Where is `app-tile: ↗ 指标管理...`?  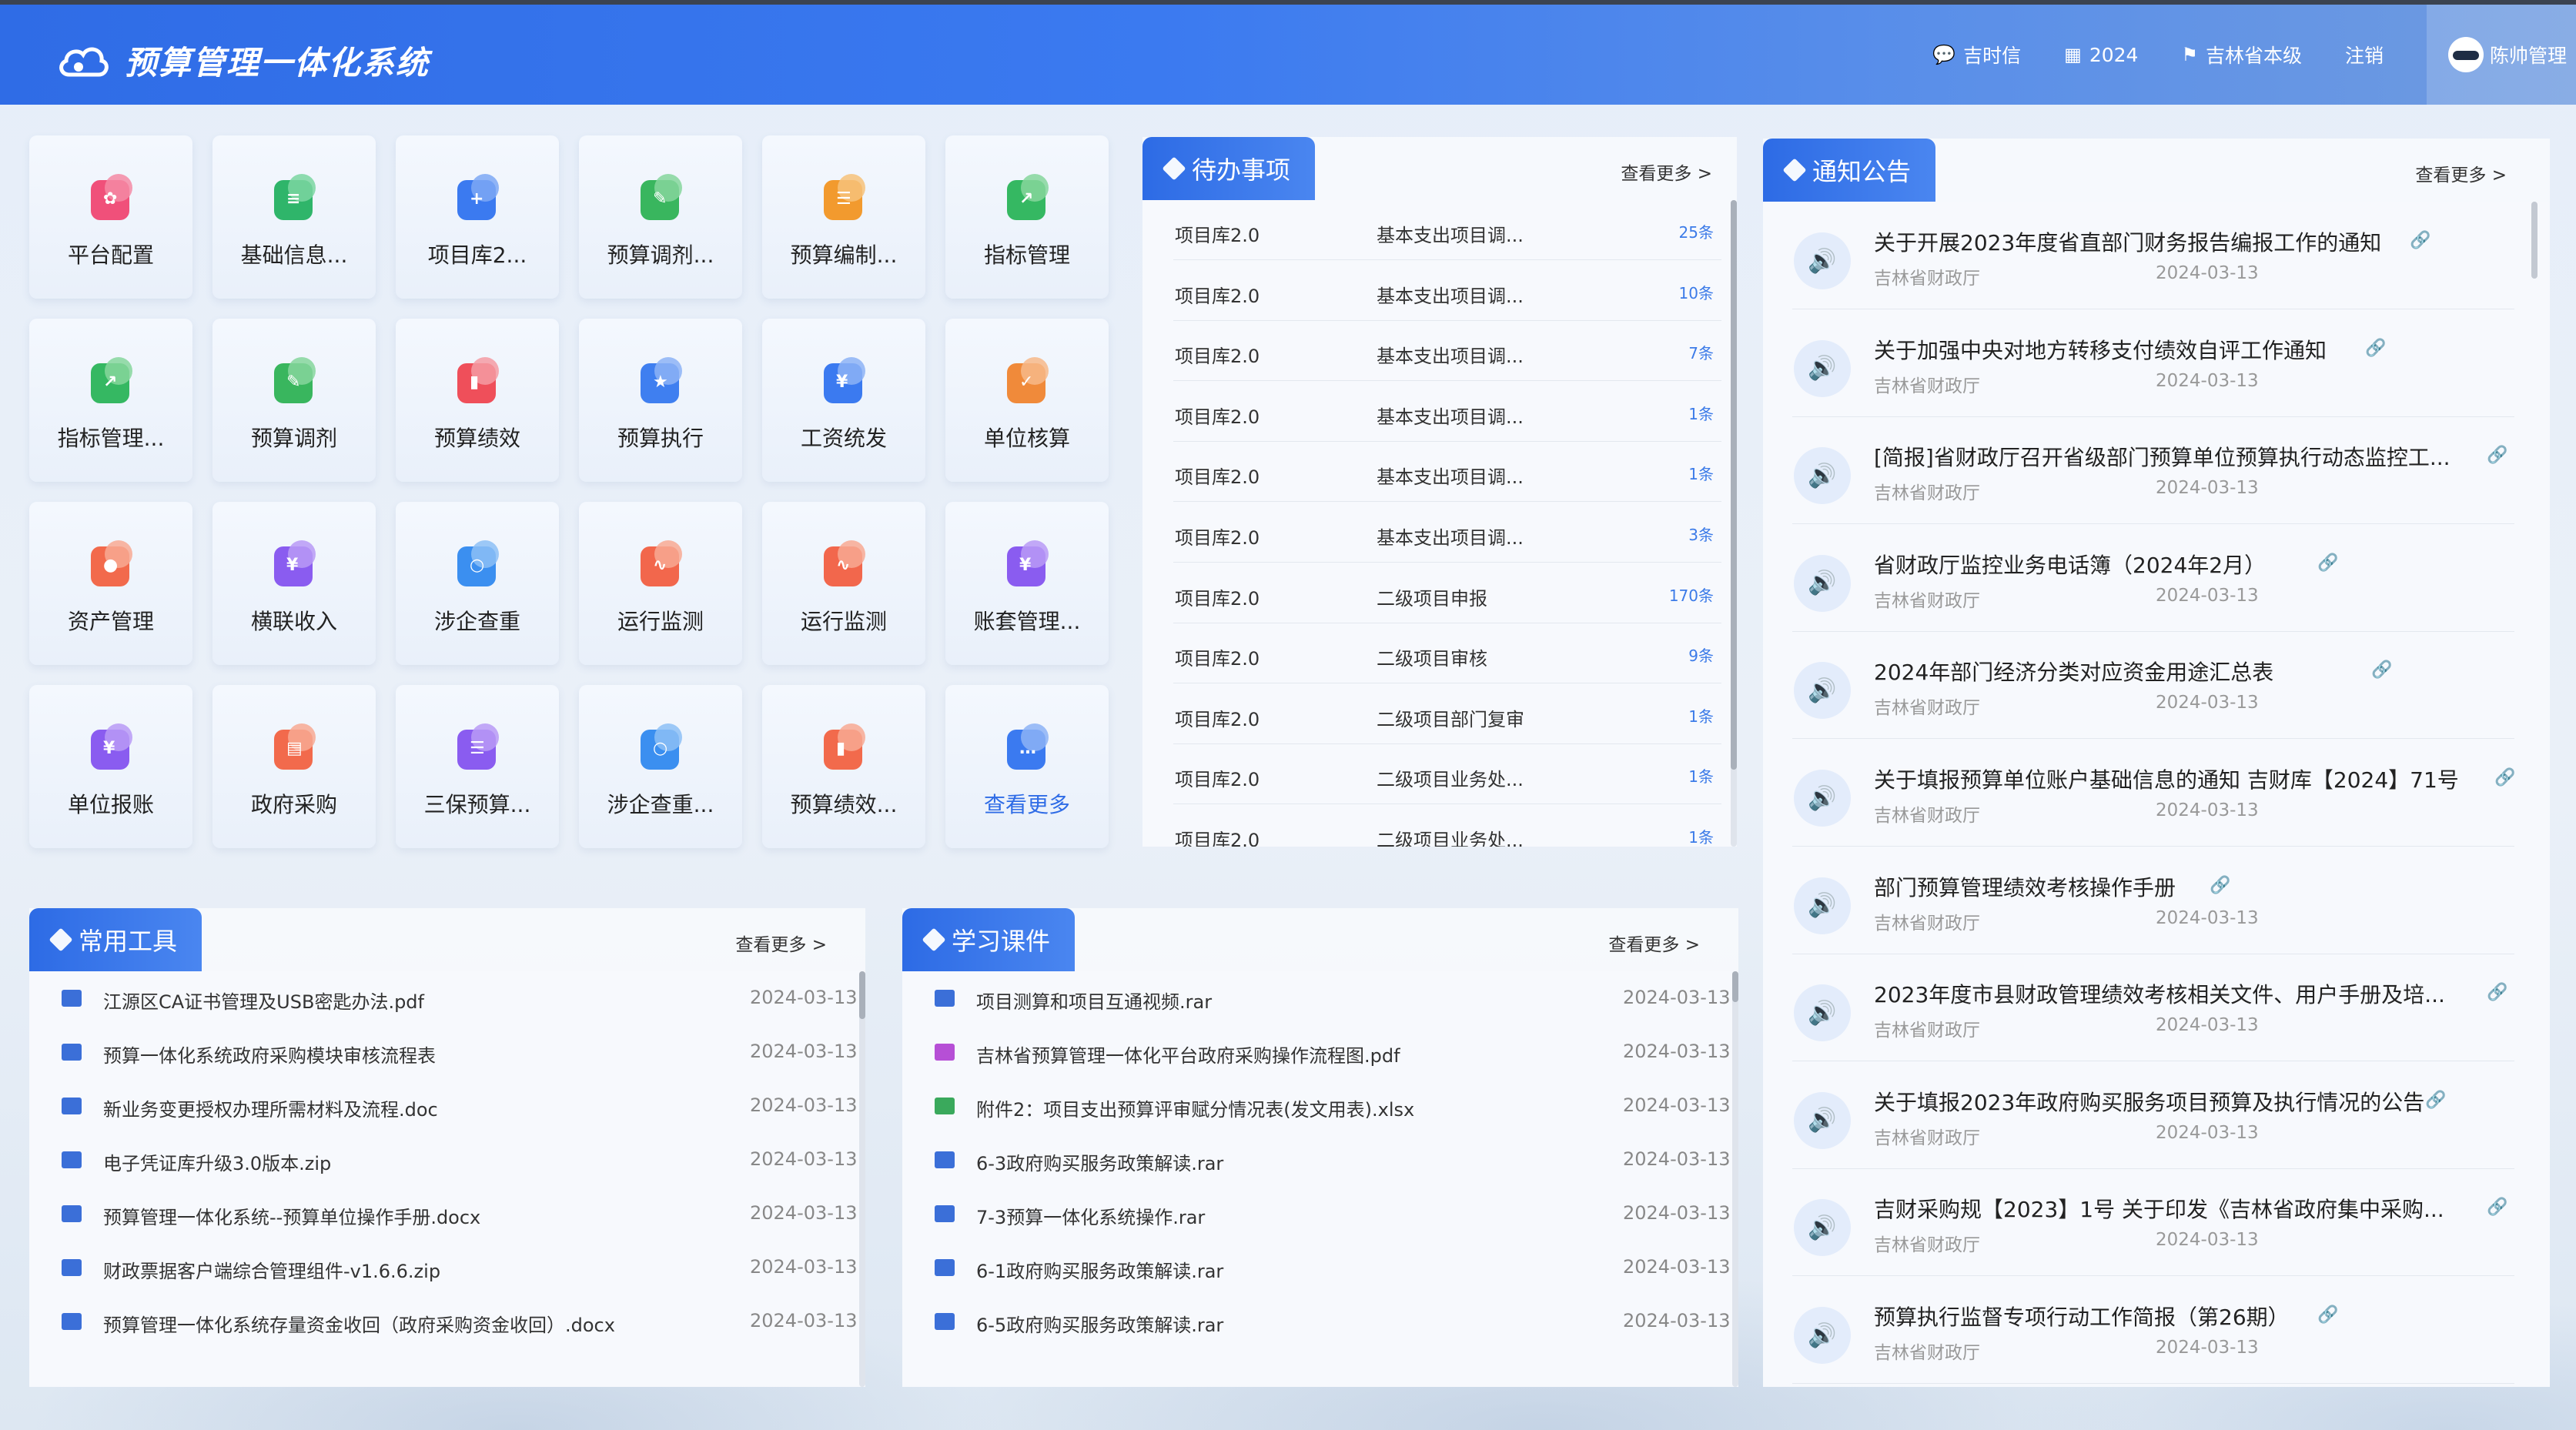 app-tile: ↗ 指标管理... is located at coordinates (111, 401).